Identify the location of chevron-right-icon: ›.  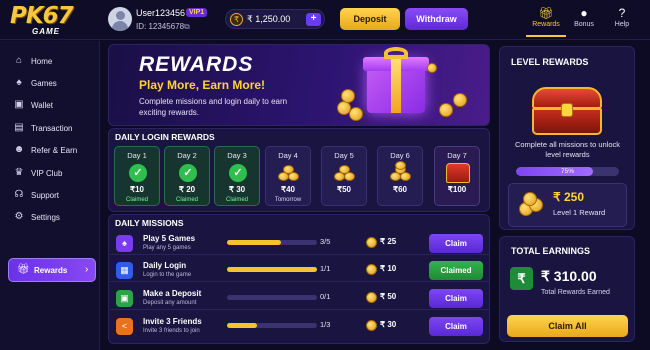
(87, 269).